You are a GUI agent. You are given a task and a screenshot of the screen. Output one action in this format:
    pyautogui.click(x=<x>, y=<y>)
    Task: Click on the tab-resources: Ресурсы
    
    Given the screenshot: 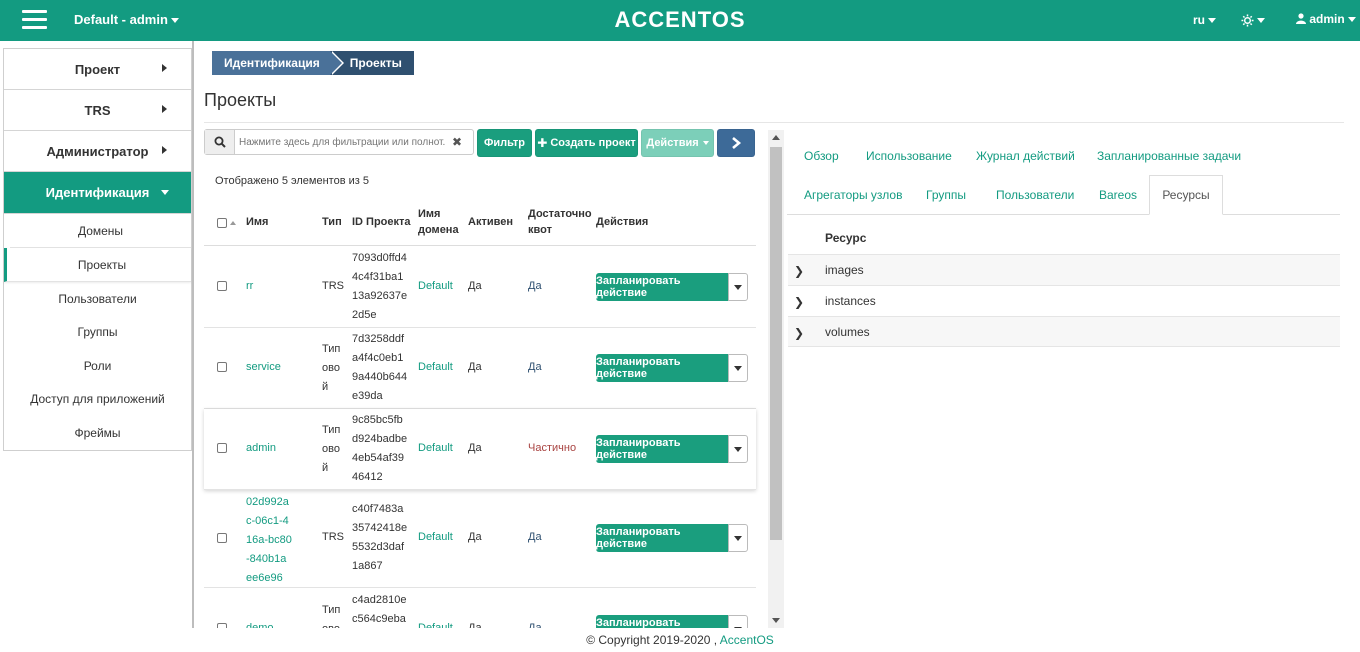 What is the action you would take?
    pyautogui.click(x=1186, y=195)
    